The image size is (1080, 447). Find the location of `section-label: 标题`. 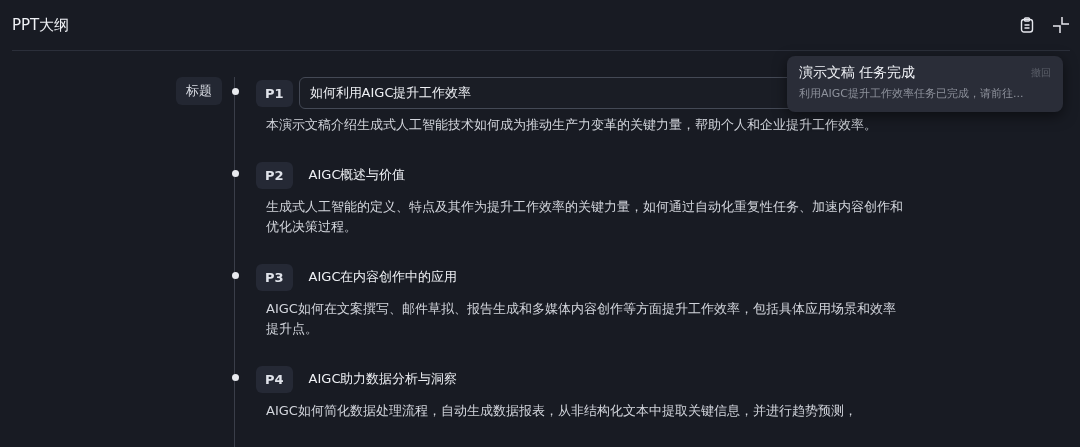

section-label: 标题 is located at coordinates (199, 91).